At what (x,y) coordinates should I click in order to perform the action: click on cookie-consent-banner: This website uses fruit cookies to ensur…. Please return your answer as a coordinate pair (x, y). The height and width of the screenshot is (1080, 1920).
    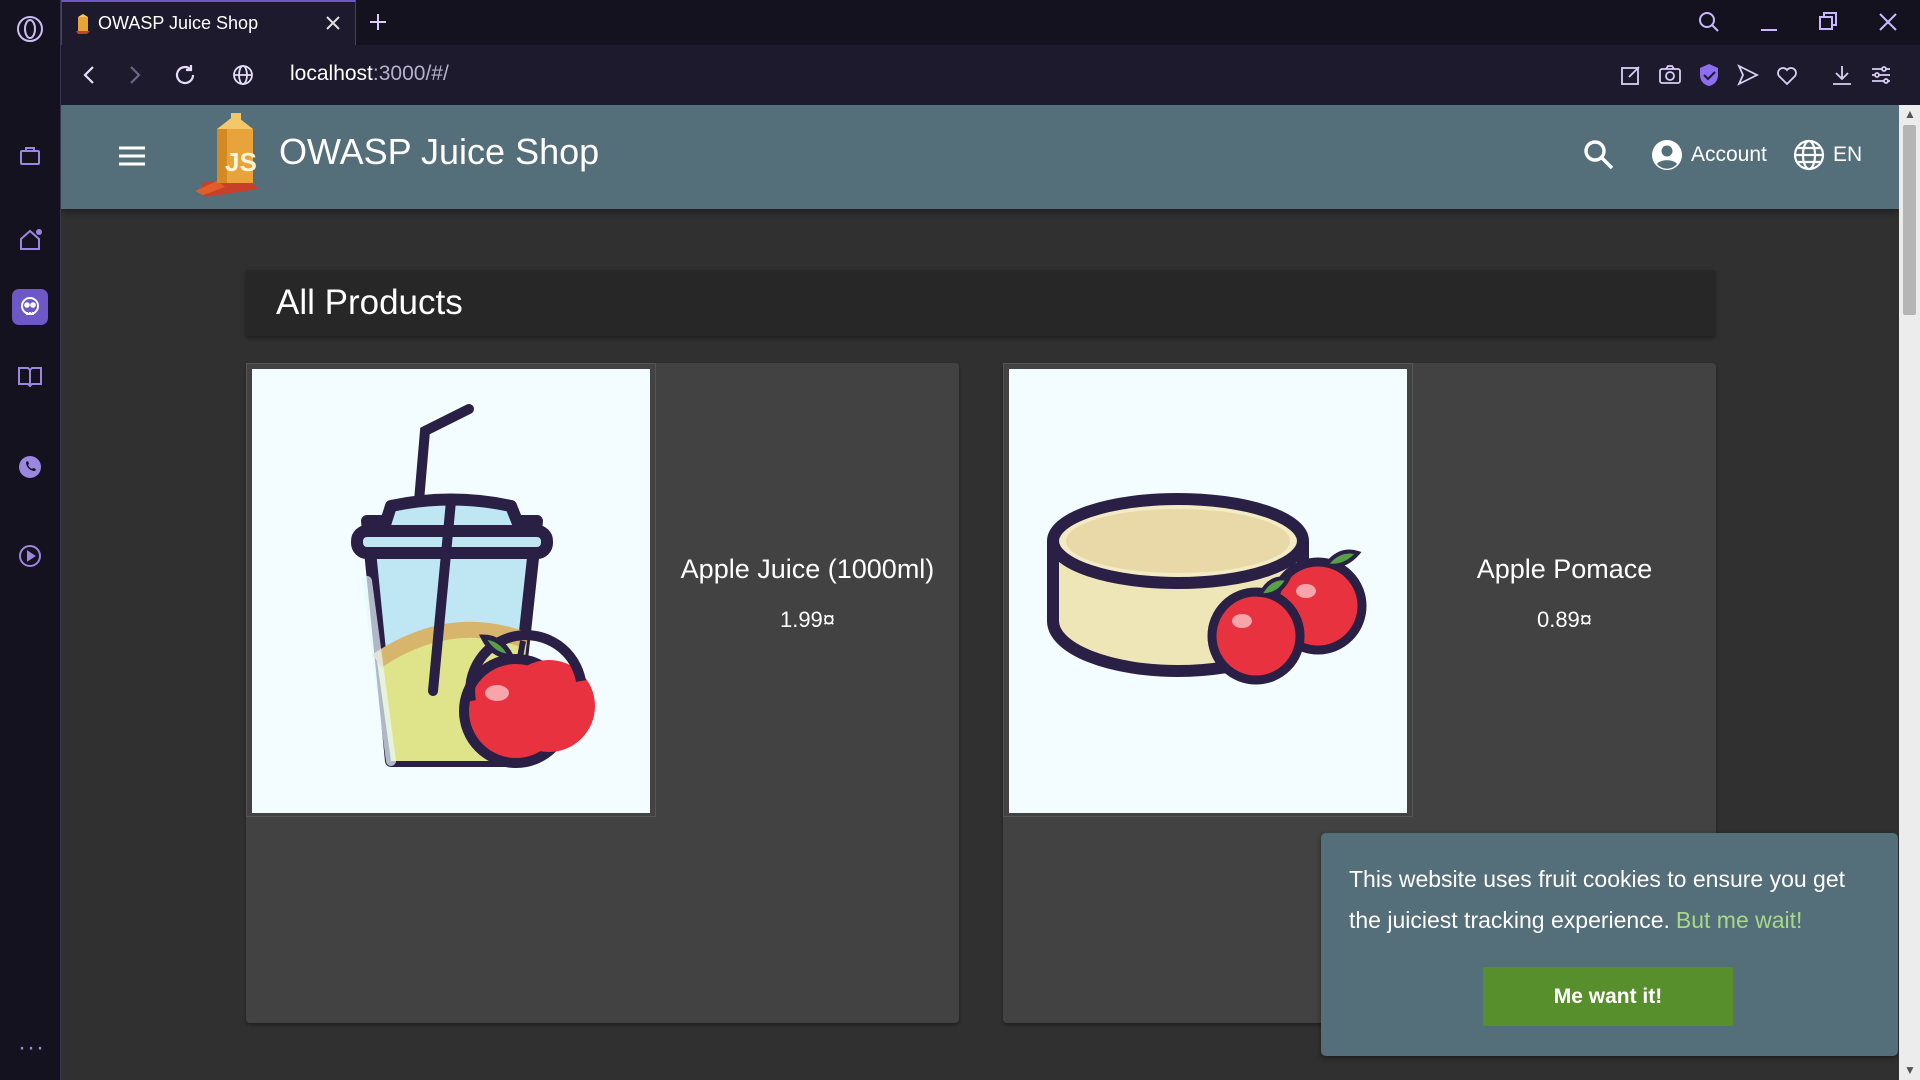
    Looking at the image, I should click on (1609, 944).